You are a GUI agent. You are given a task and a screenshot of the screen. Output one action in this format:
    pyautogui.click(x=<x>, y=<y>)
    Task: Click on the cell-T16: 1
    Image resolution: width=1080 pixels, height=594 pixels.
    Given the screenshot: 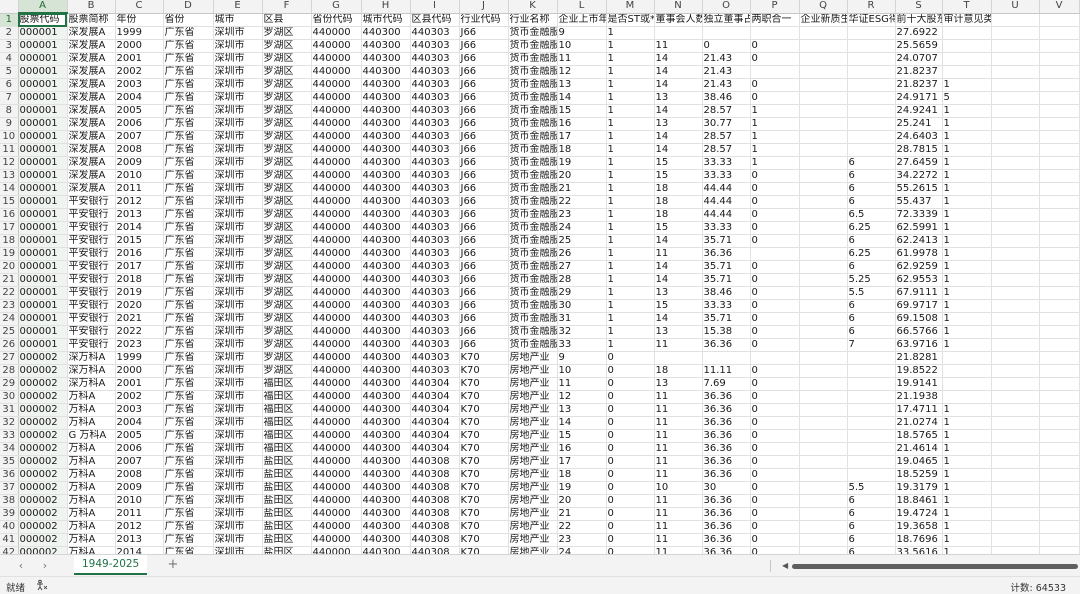 What is the action you would take?
    pyautogui.click(x=967, y=215)
    